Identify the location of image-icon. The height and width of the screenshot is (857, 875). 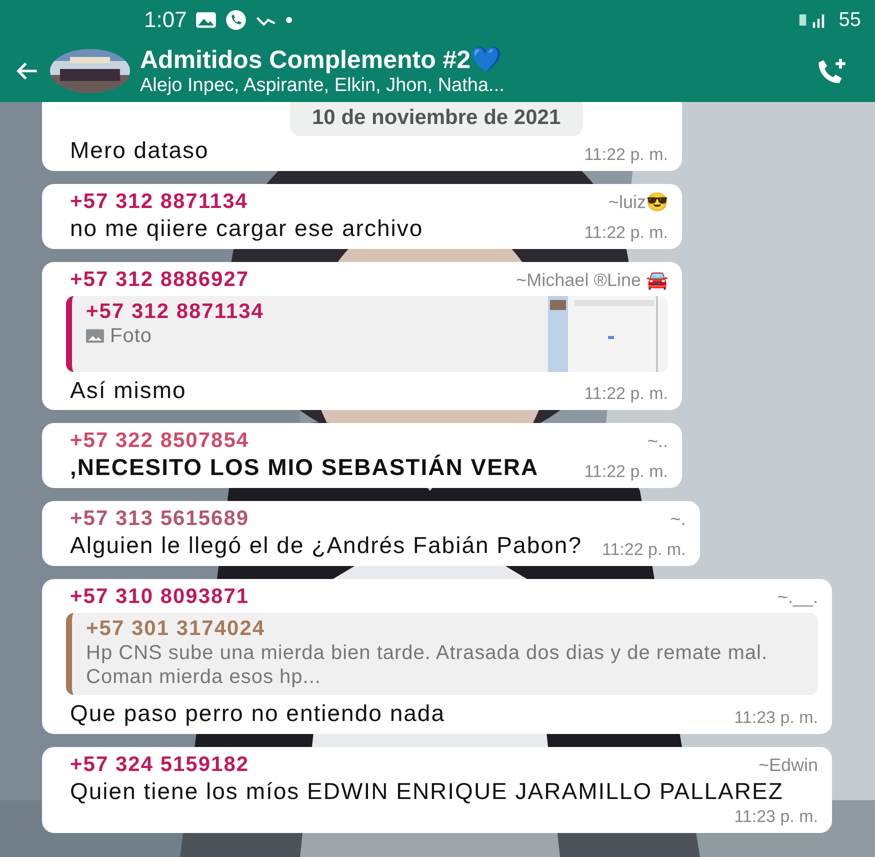
(205, 20).